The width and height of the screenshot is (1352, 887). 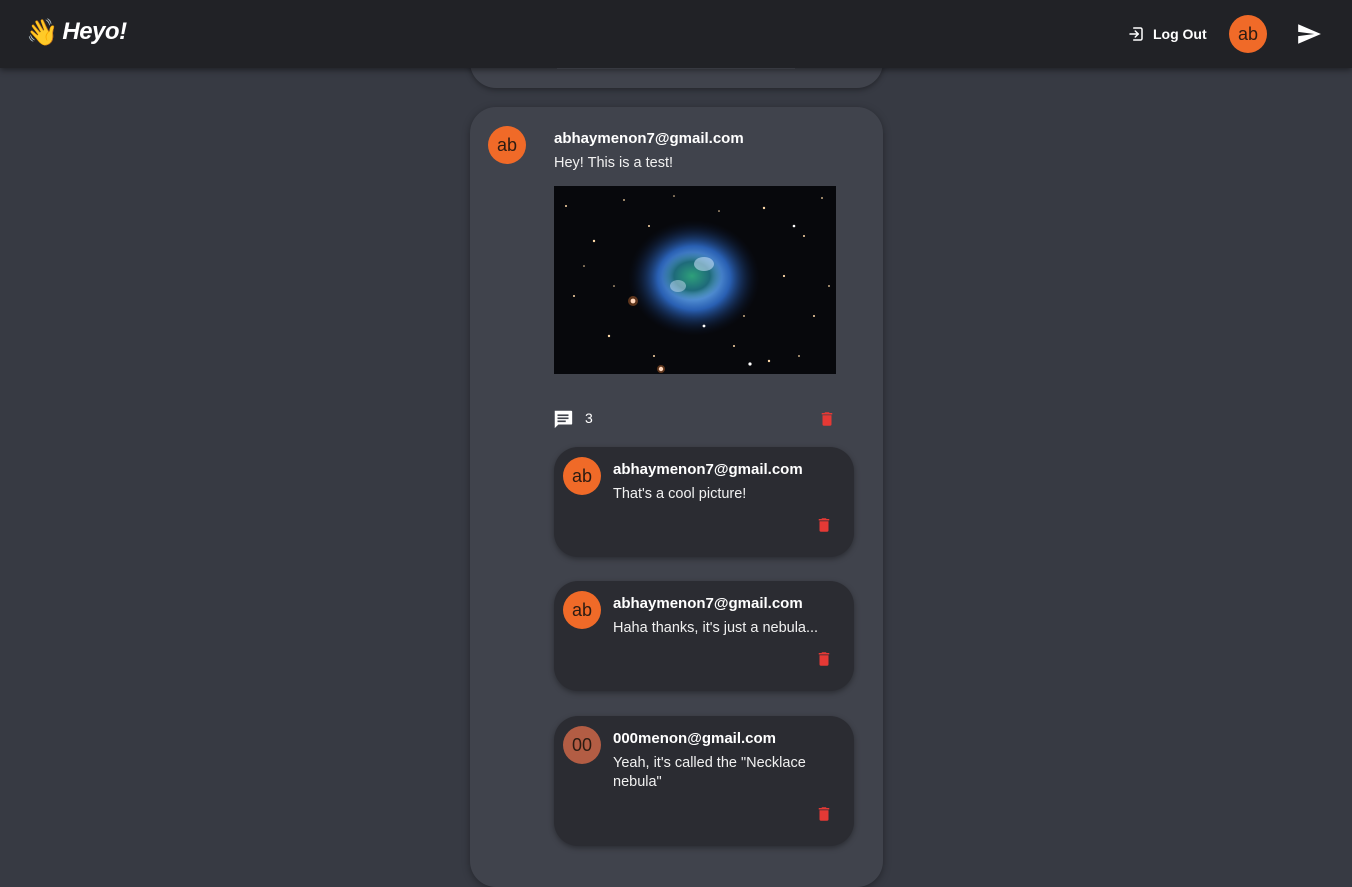 I want to click on post-author-avatar: ab, so click(x=507, y=145).